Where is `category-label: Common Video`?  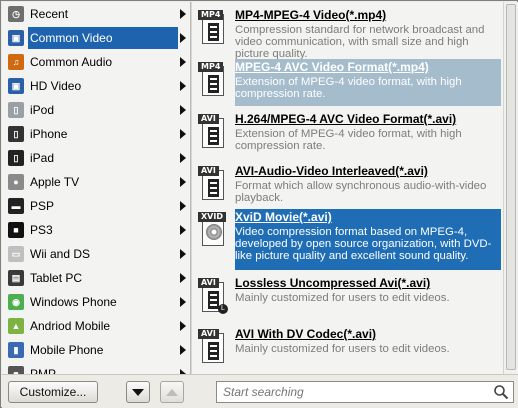 category-label: Common Video is located at coordinates (71, 38).